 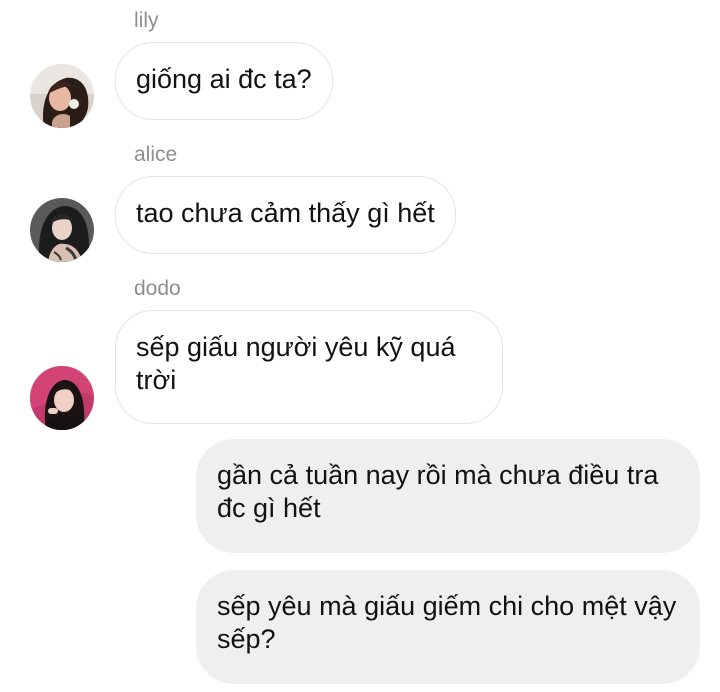 I want to click on sender-name: dodo, so click(x=157, y=288).